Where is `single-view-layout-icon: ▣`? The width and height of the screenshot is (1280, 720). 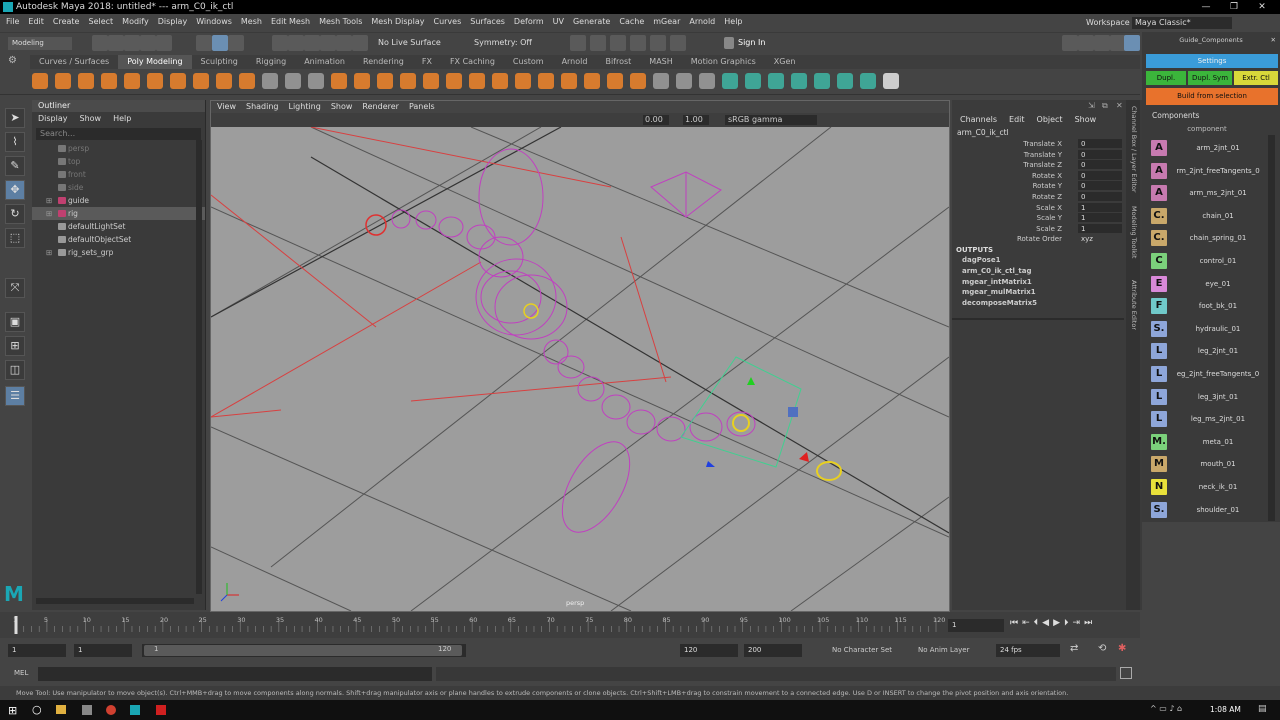 single-view-layout-icon: ▣ is located at coordinates (15, 322).